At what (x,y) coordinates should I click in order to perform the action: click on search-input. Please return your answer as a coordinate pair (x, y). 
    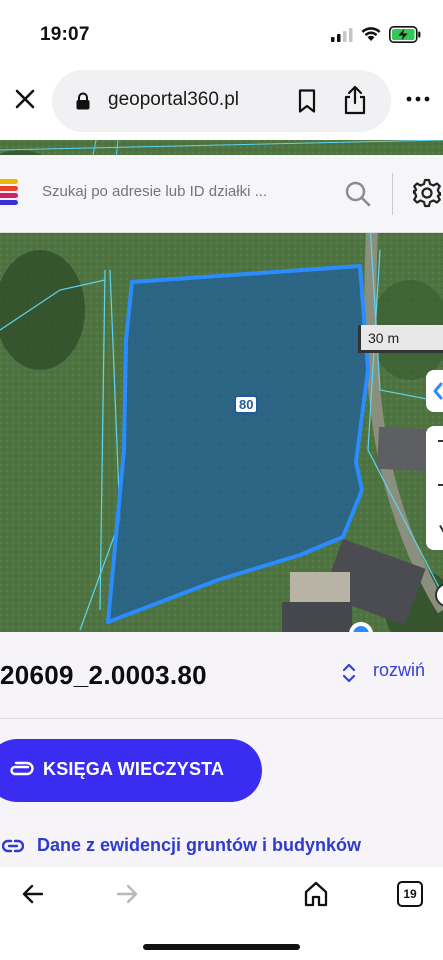
    Looking at the image, I should click on (187, 191).